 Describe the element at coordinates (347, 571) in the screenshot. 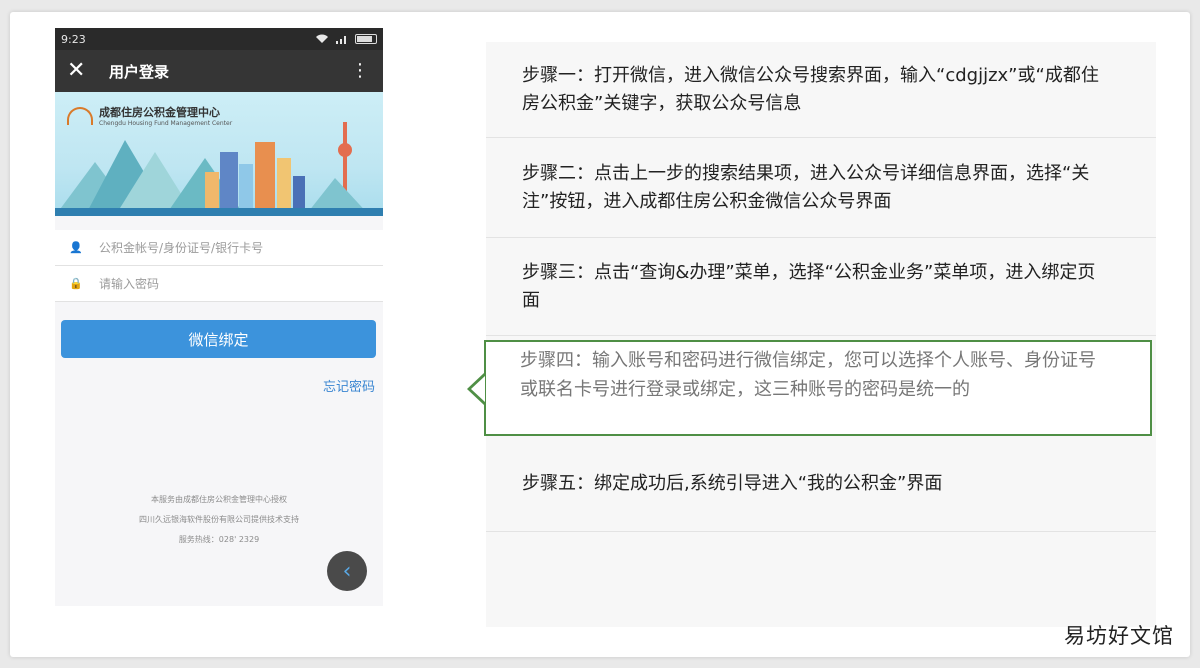

I see `back-chevron-icon: ‹` at that location.